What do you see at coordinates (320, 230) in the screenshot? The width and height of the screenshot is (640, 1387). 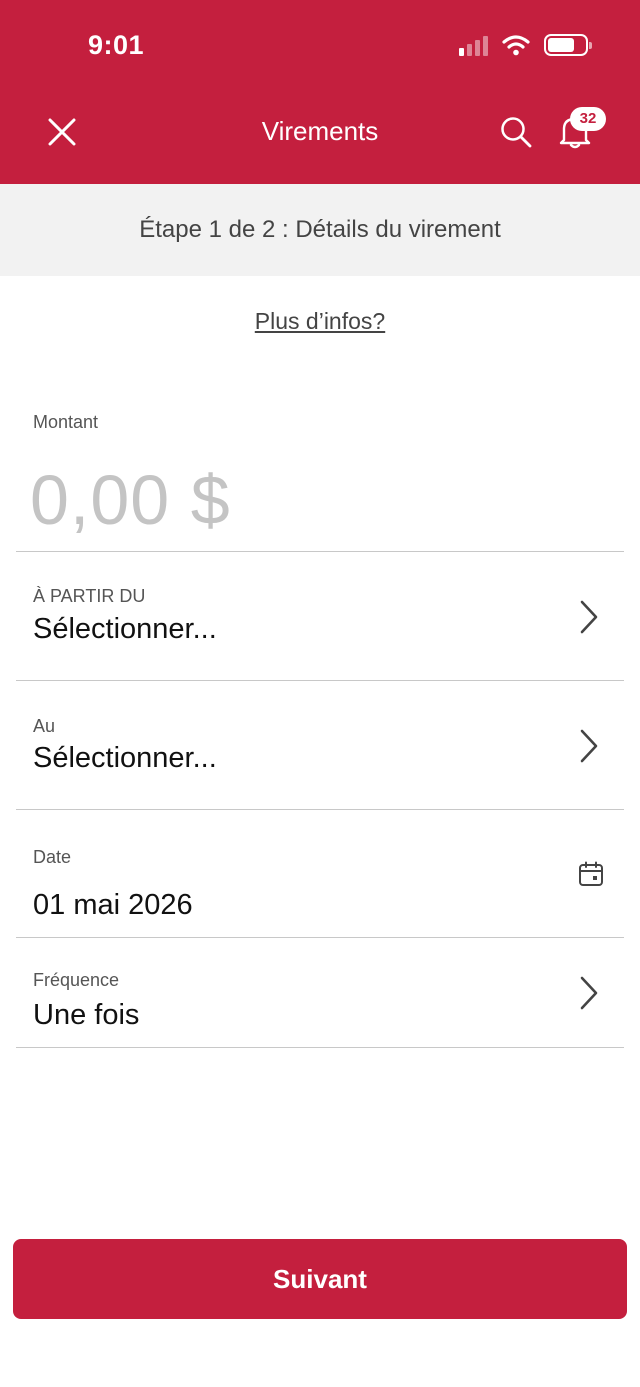 I see `step-indicator: Étape 1 de 2 : Détails du virement` at bounding box center [320, 230].